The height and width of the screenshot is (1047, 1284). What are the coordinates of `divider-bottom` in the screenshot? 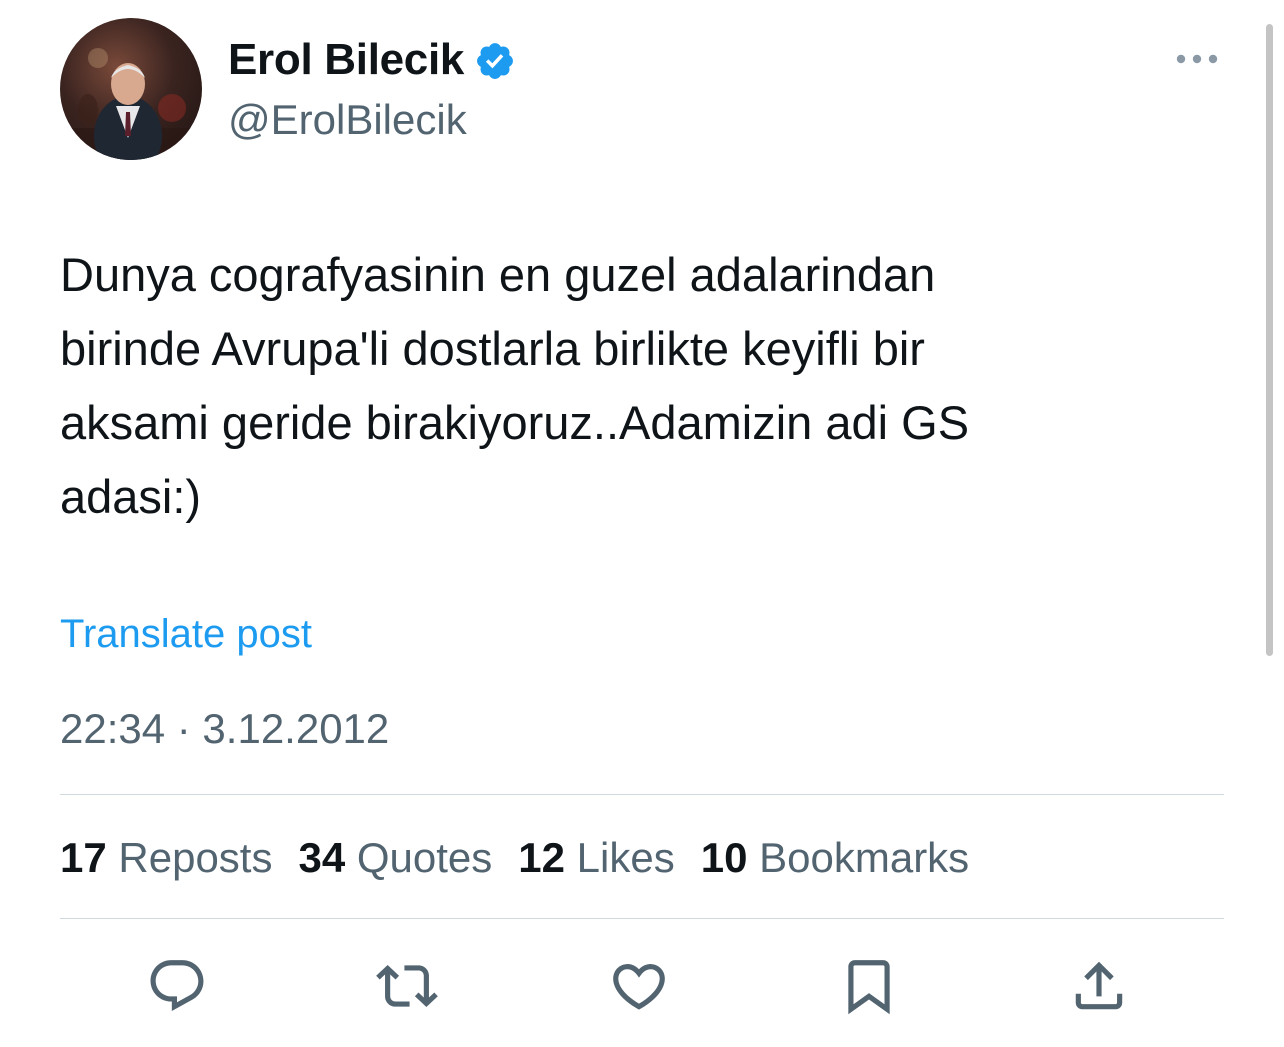 It's located at (642, 918).